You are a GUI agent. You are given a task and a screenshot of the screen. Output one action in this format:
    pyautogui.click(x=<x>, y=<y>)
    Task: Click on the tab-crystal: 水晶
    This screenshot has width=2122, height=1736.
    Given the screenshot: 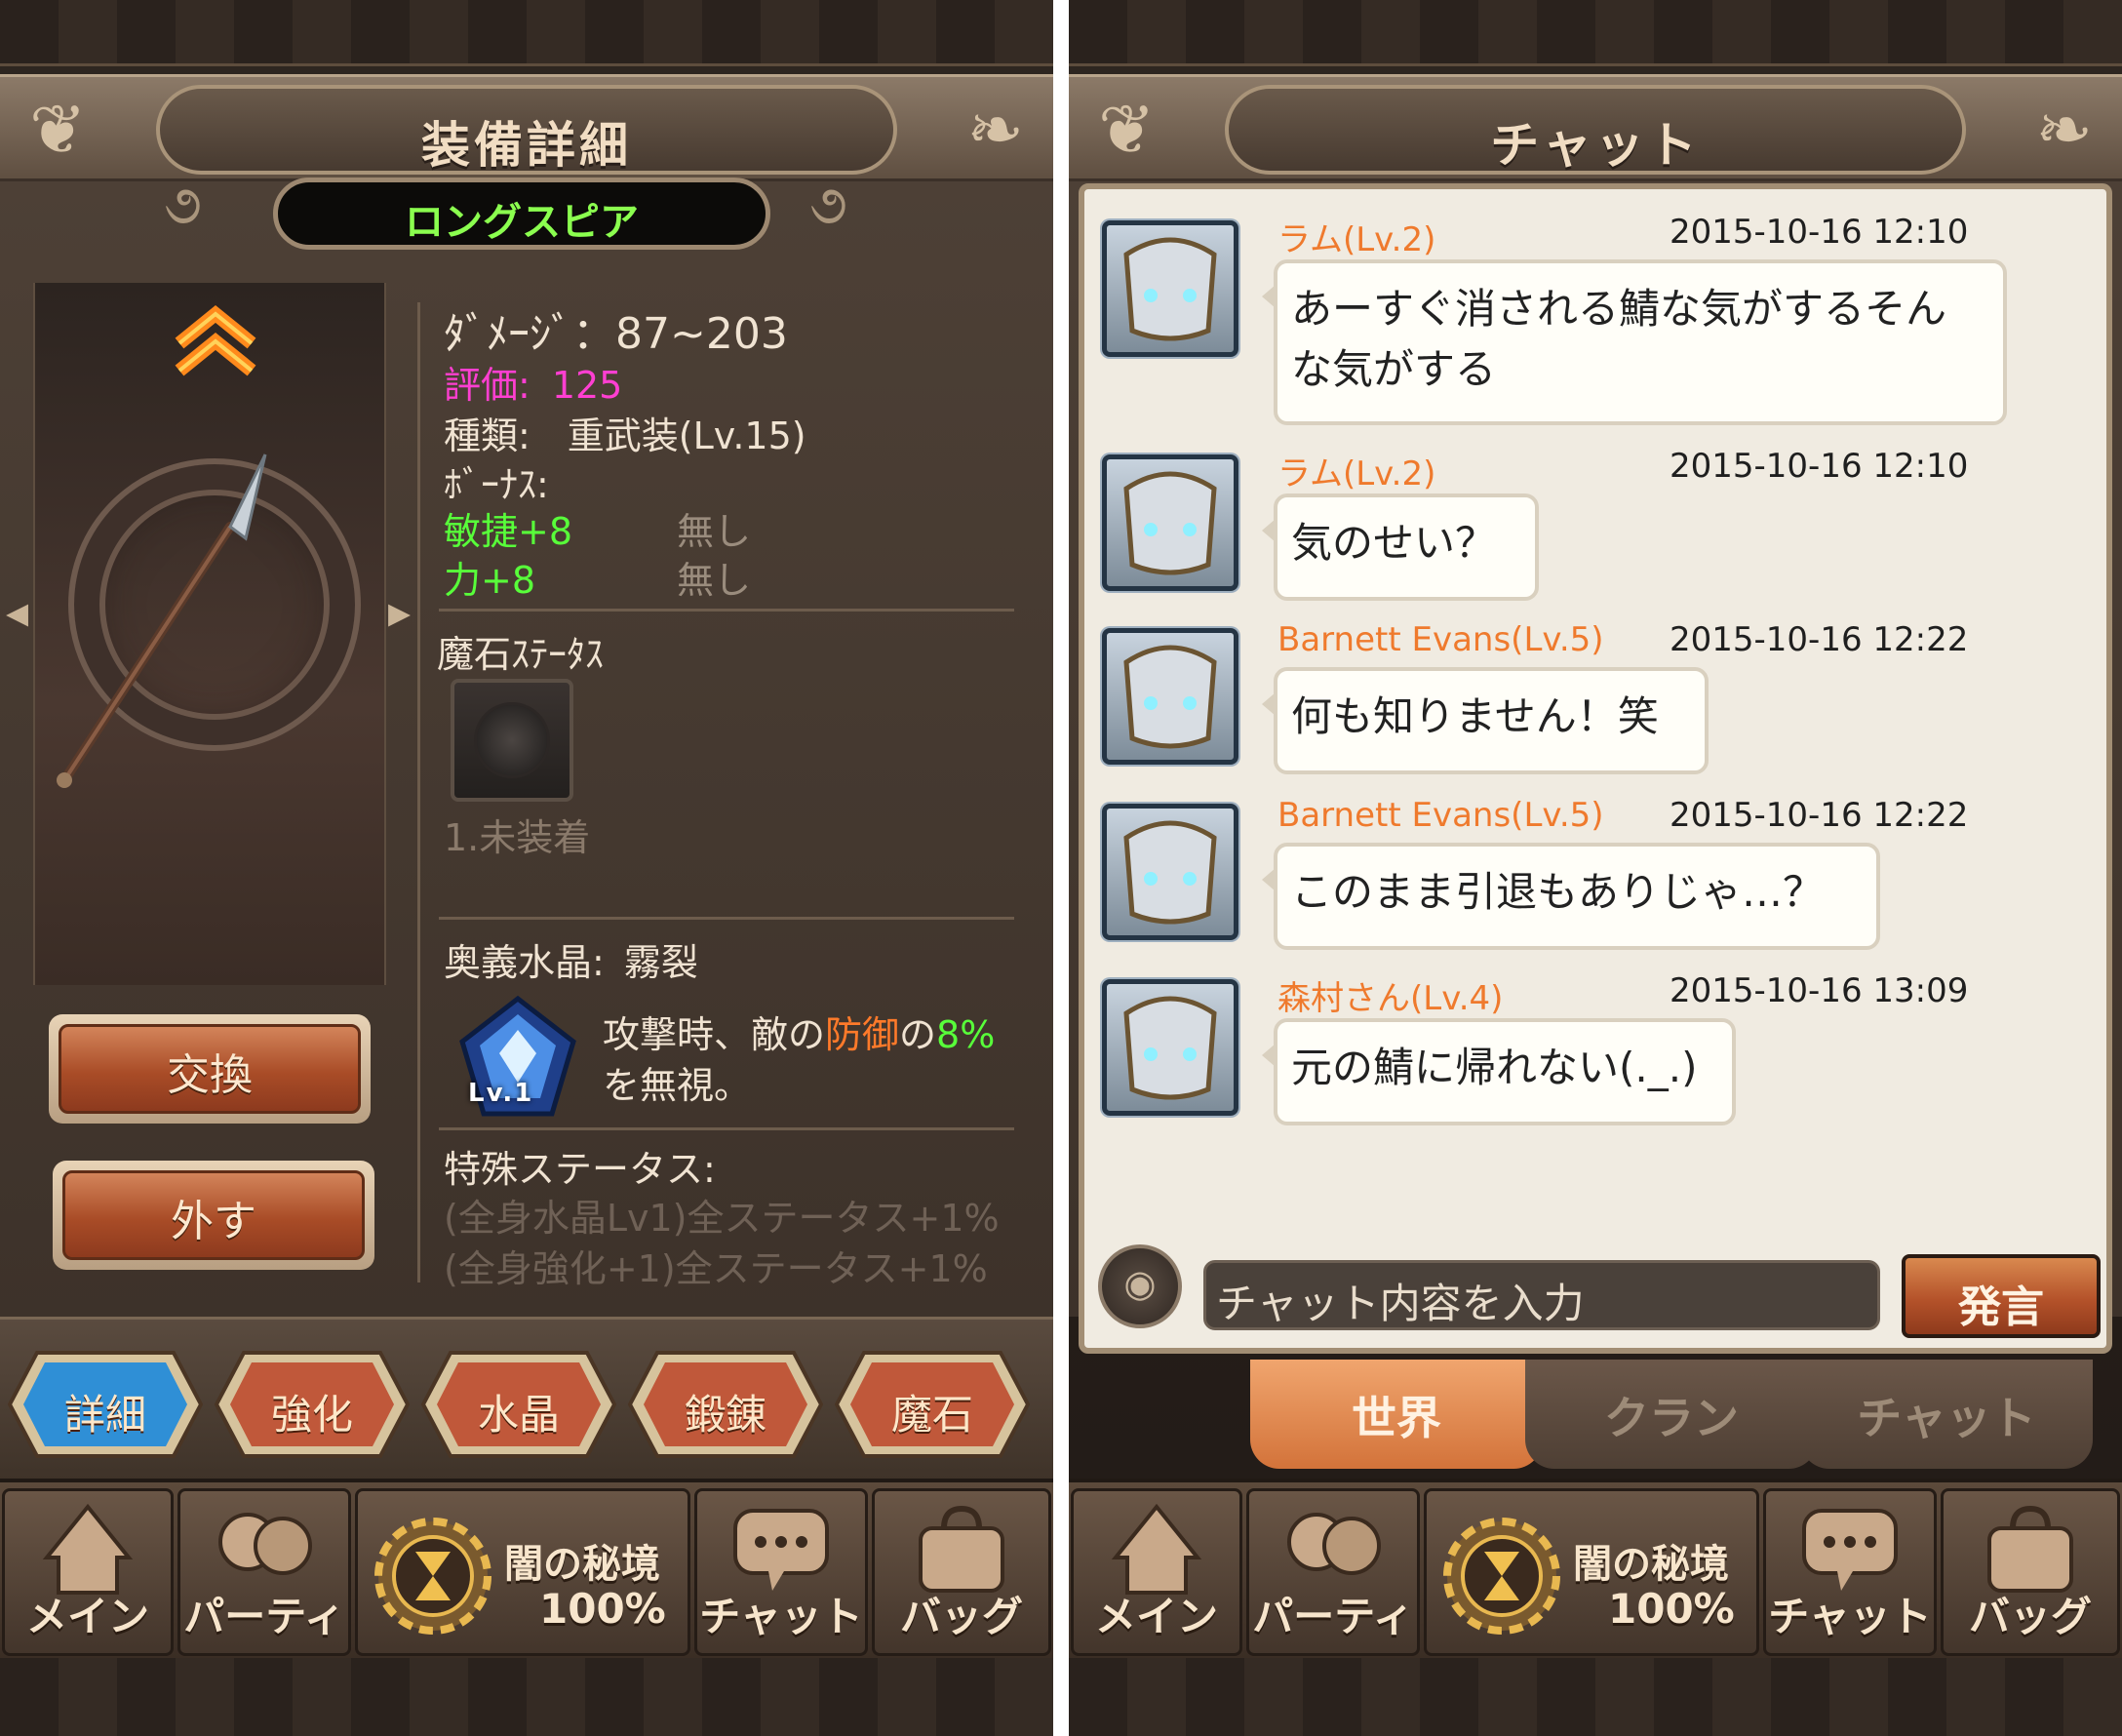 What is the action you would take?
    pyautogui.click(x=519, y=1404)
    